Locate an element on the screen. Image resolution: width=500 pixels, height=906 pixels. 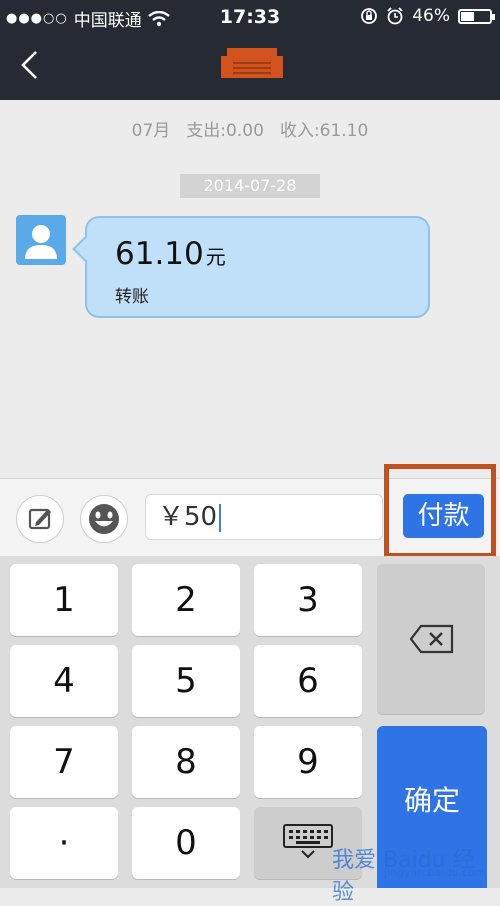
top-bar: ●●●○○ 中国联通 17:33 46% is located at coordinates (250, 50).